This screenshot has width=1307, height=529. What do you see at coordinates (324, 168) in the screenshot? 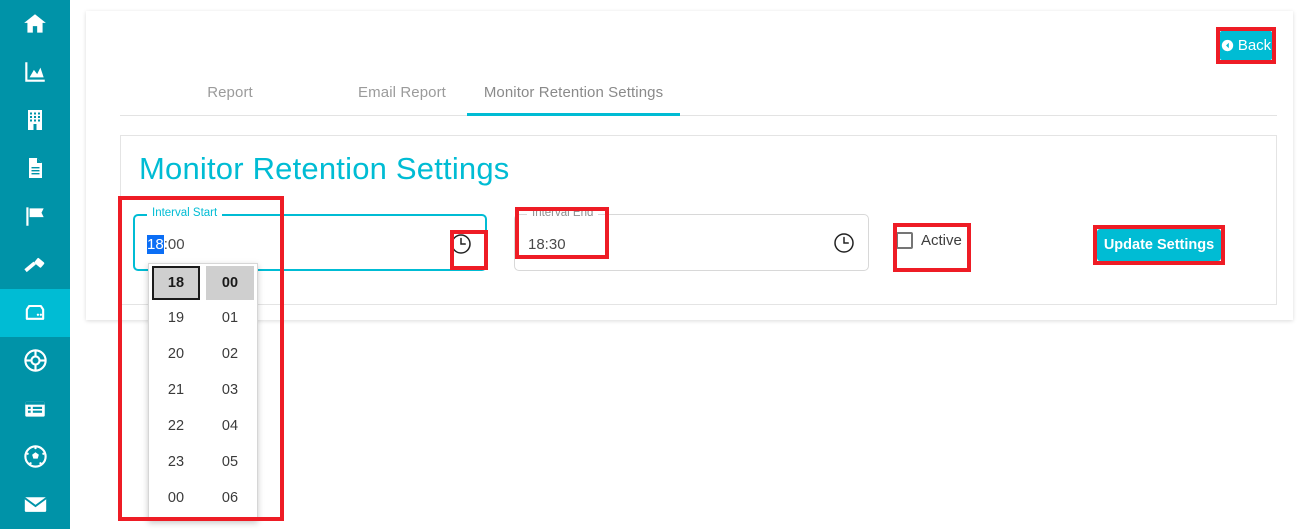
I see `page-title: Monitor Retention Settings` at bounding box center [324, 168].